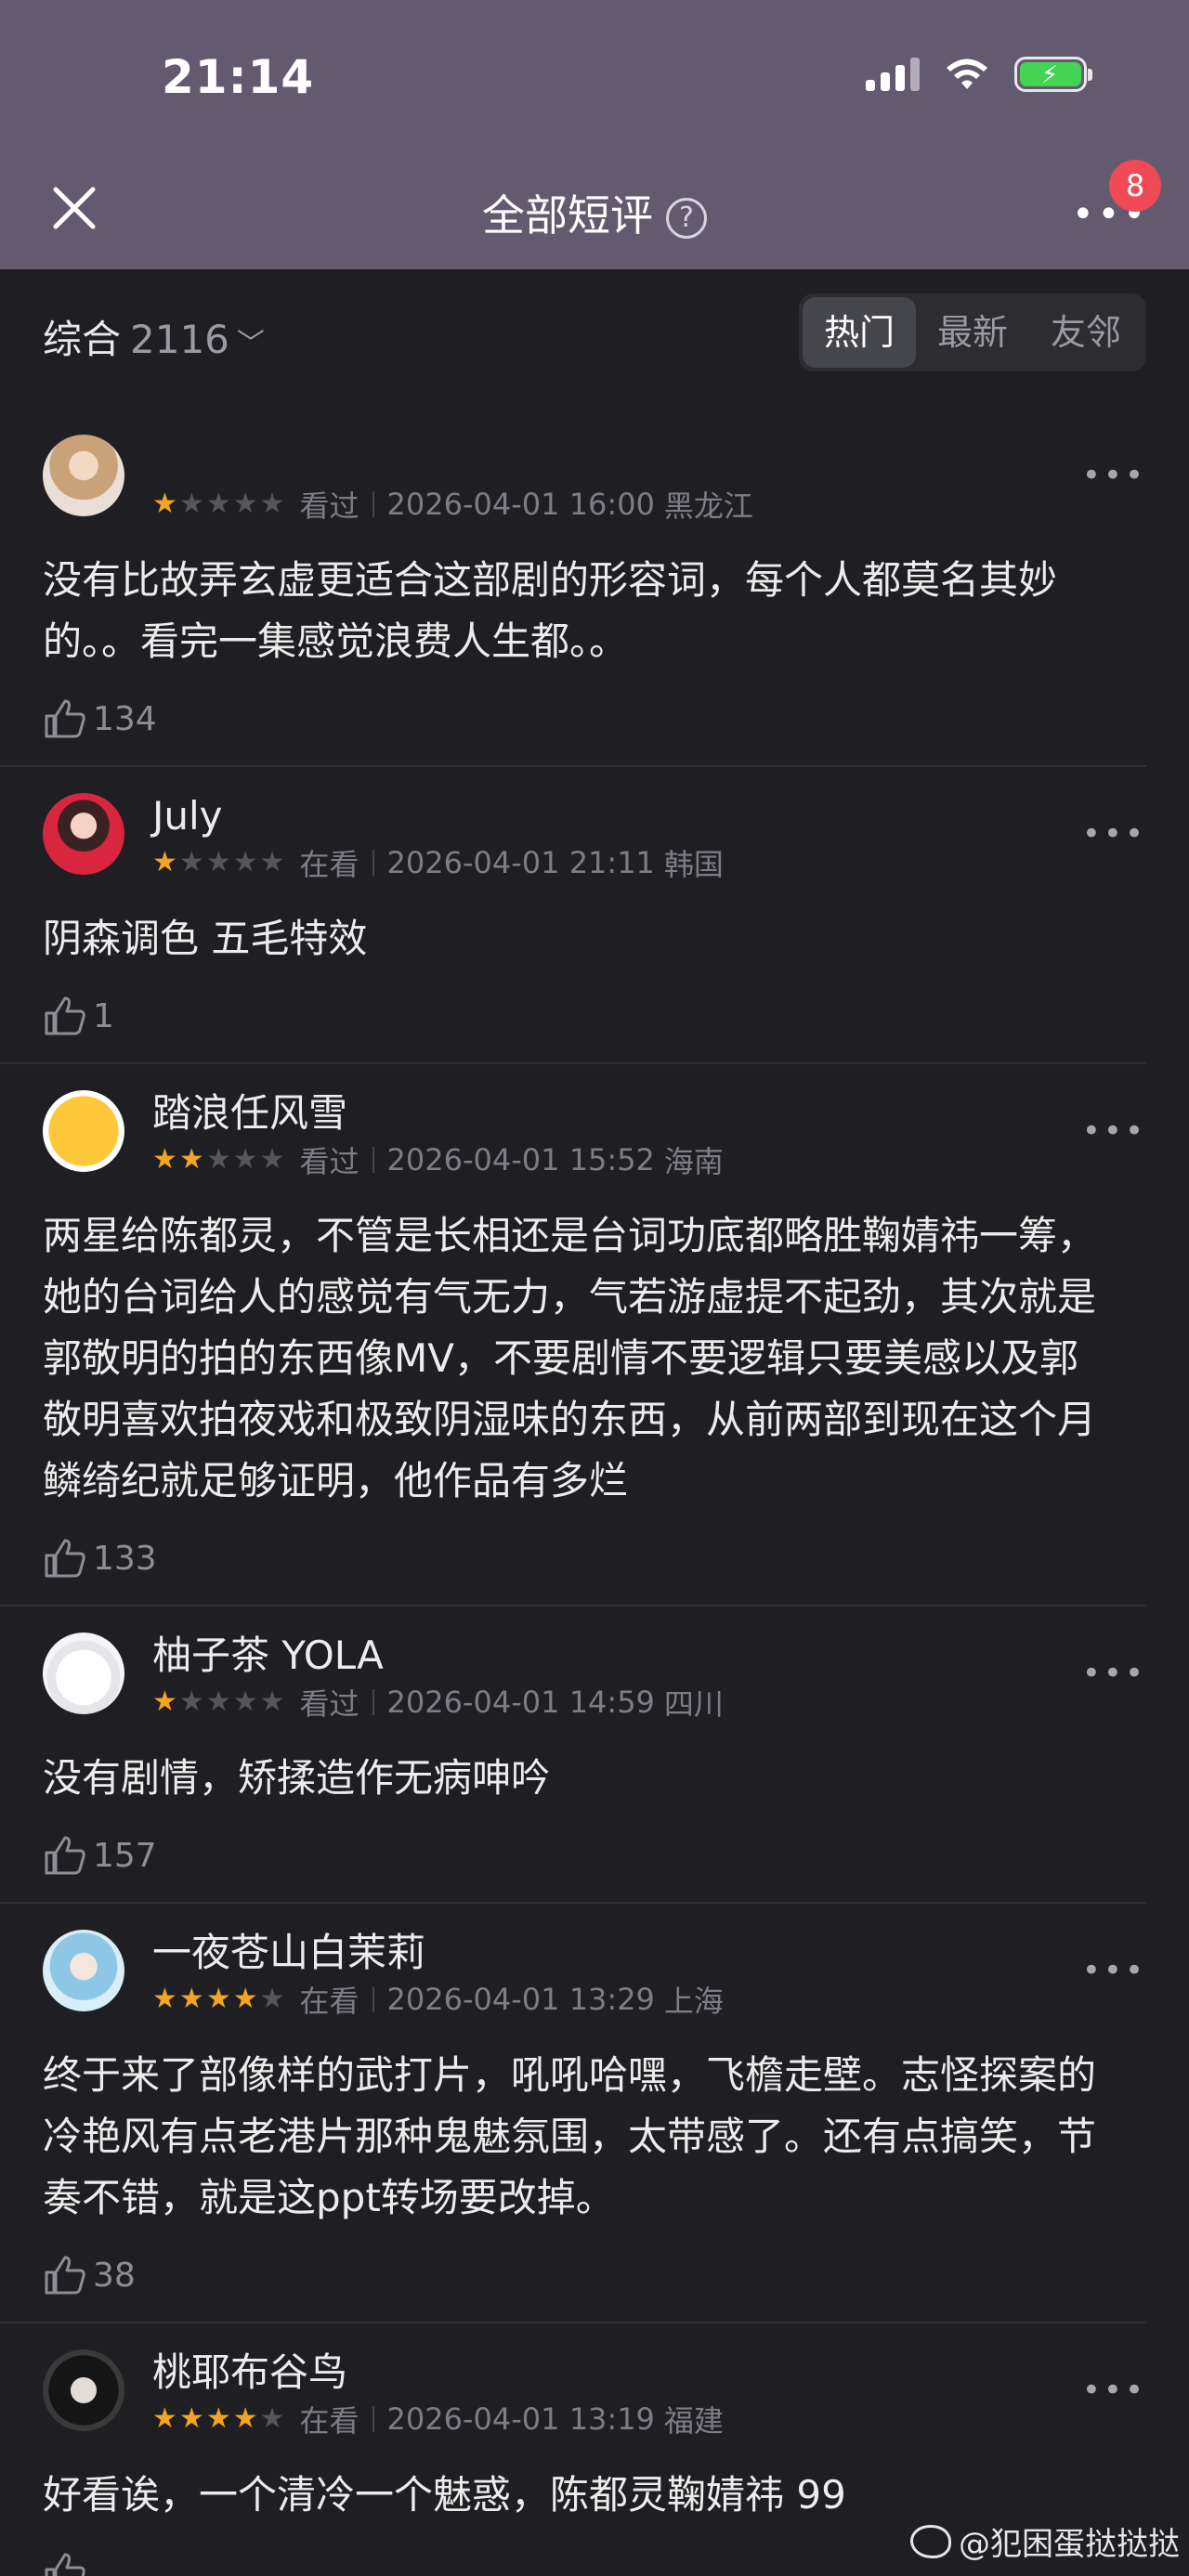 This screenshot has height=2576, width=1189. I want to click on review-meta: ★ ★ ★ ★ ★ 在看 2026-04-01 13:29 上海, so click(628, 2000).